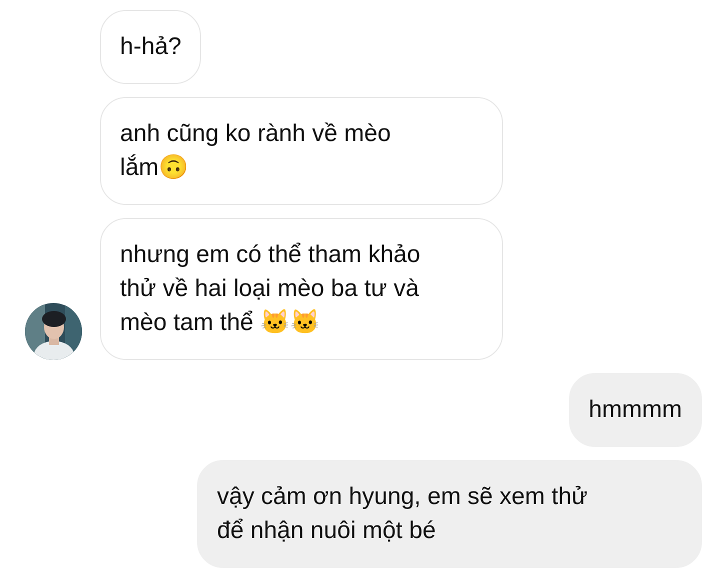 The height and width of the screenshot is (574, 720). Describe the element at coordinates (301, 289) in the screenshot. I see `received-message: nhưng em có thể tham khảo thử về hai loại mèo ba tư và mèo tam thể 🐱🐱` at that location.